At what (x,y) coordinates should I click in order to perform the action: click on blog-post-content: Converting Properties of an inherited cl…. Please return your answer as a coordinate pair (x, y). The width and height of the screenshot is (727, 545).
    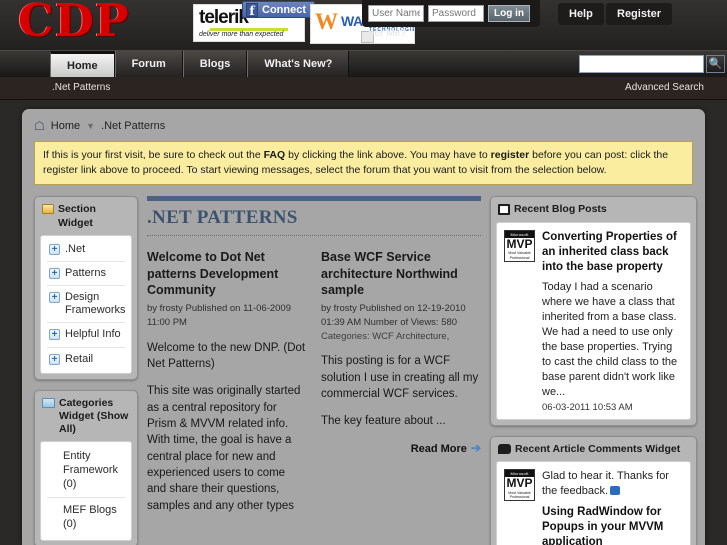
    Looking at the image, I should click on (612, 321).